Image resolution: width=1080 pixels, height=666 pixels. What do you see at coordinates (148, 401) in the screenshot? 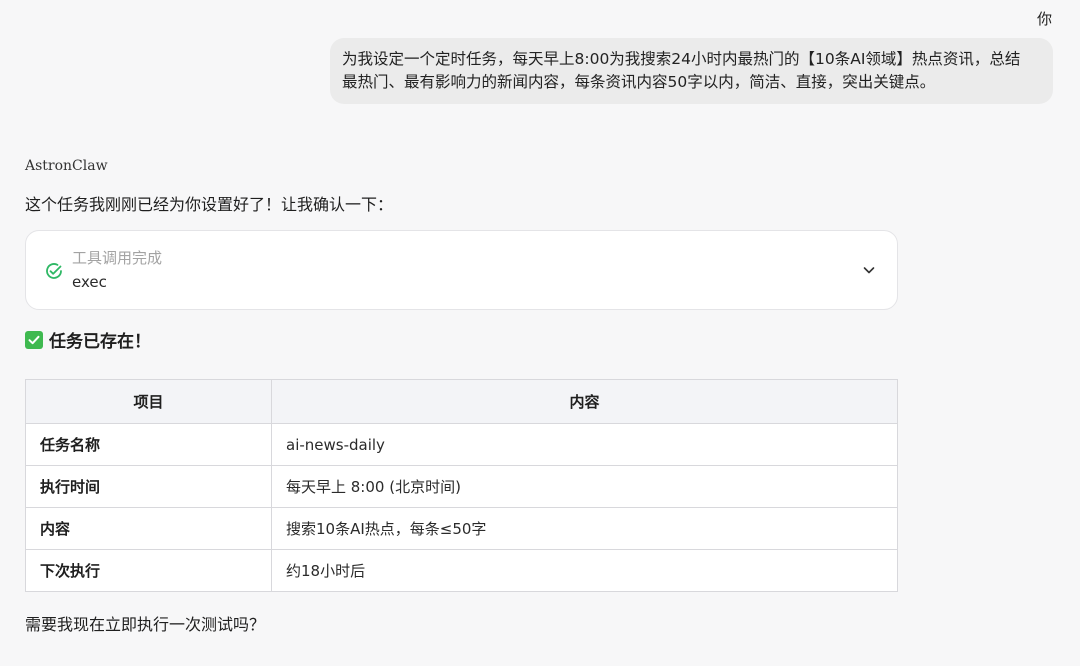
I see `table-header-cell: 项目` at bounding box center [148, 401].